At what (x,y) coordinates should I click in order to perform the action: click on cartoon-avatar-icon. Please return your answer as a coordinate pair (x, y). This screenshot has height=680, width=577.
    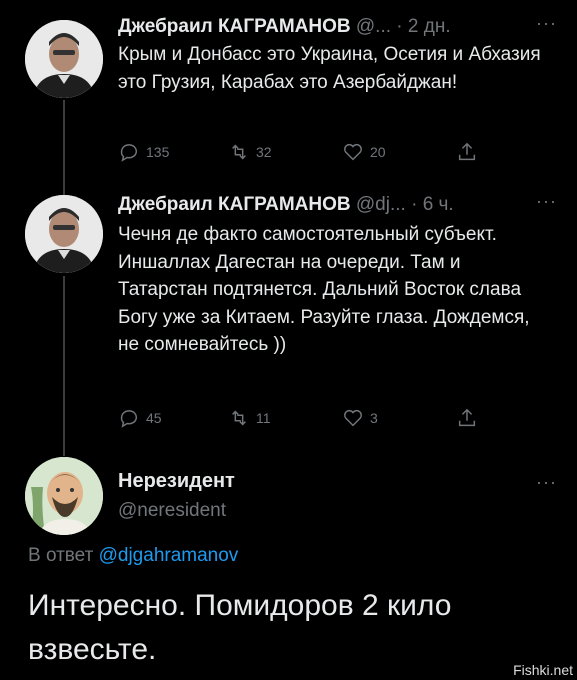
    Looking at the image, I should click on (64, 496).